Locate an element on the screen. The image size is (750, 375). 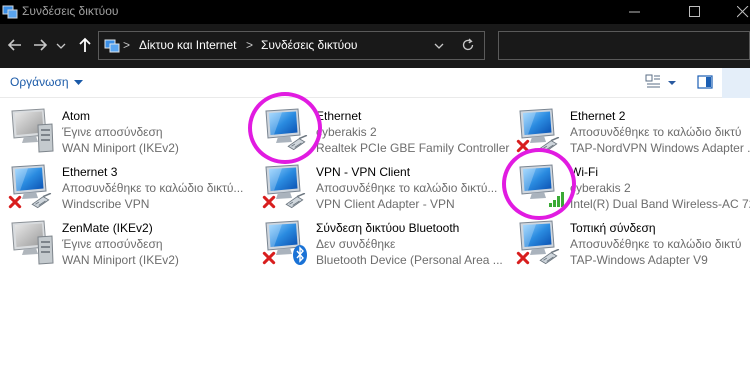
up-button is located at coordinates (85, 45).